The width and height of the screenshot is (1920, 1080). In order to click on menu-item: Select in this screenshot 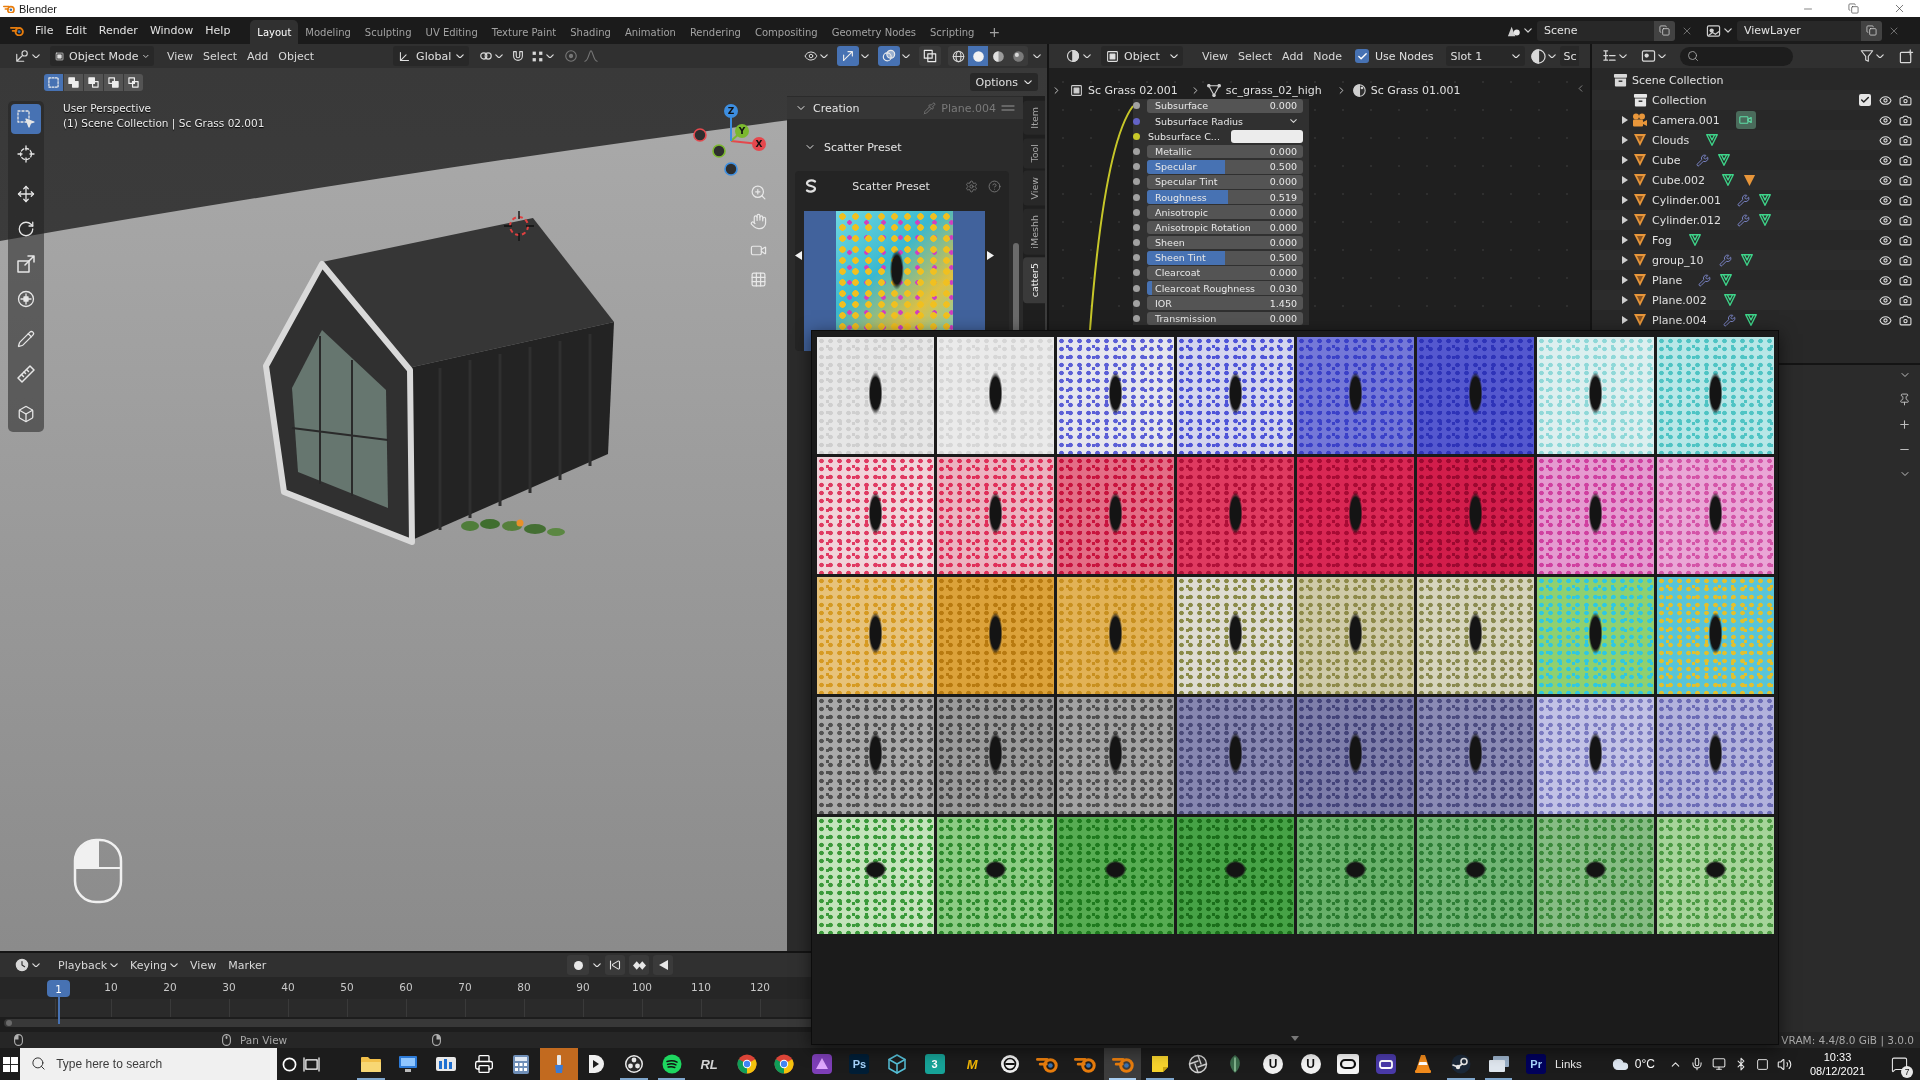, I will do `click(220, 56)`.